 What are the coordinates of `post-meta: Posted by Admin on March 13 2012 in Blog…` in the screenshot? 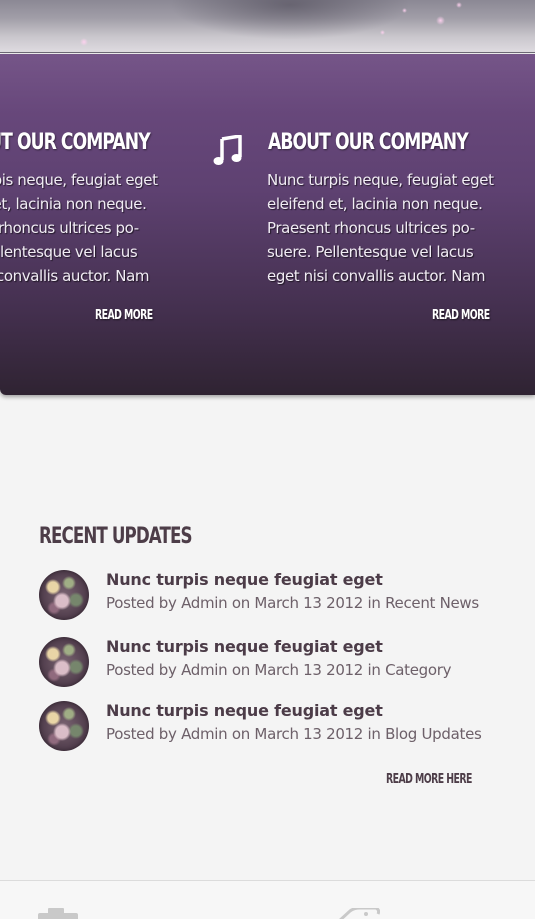 It's located at (294, 734).